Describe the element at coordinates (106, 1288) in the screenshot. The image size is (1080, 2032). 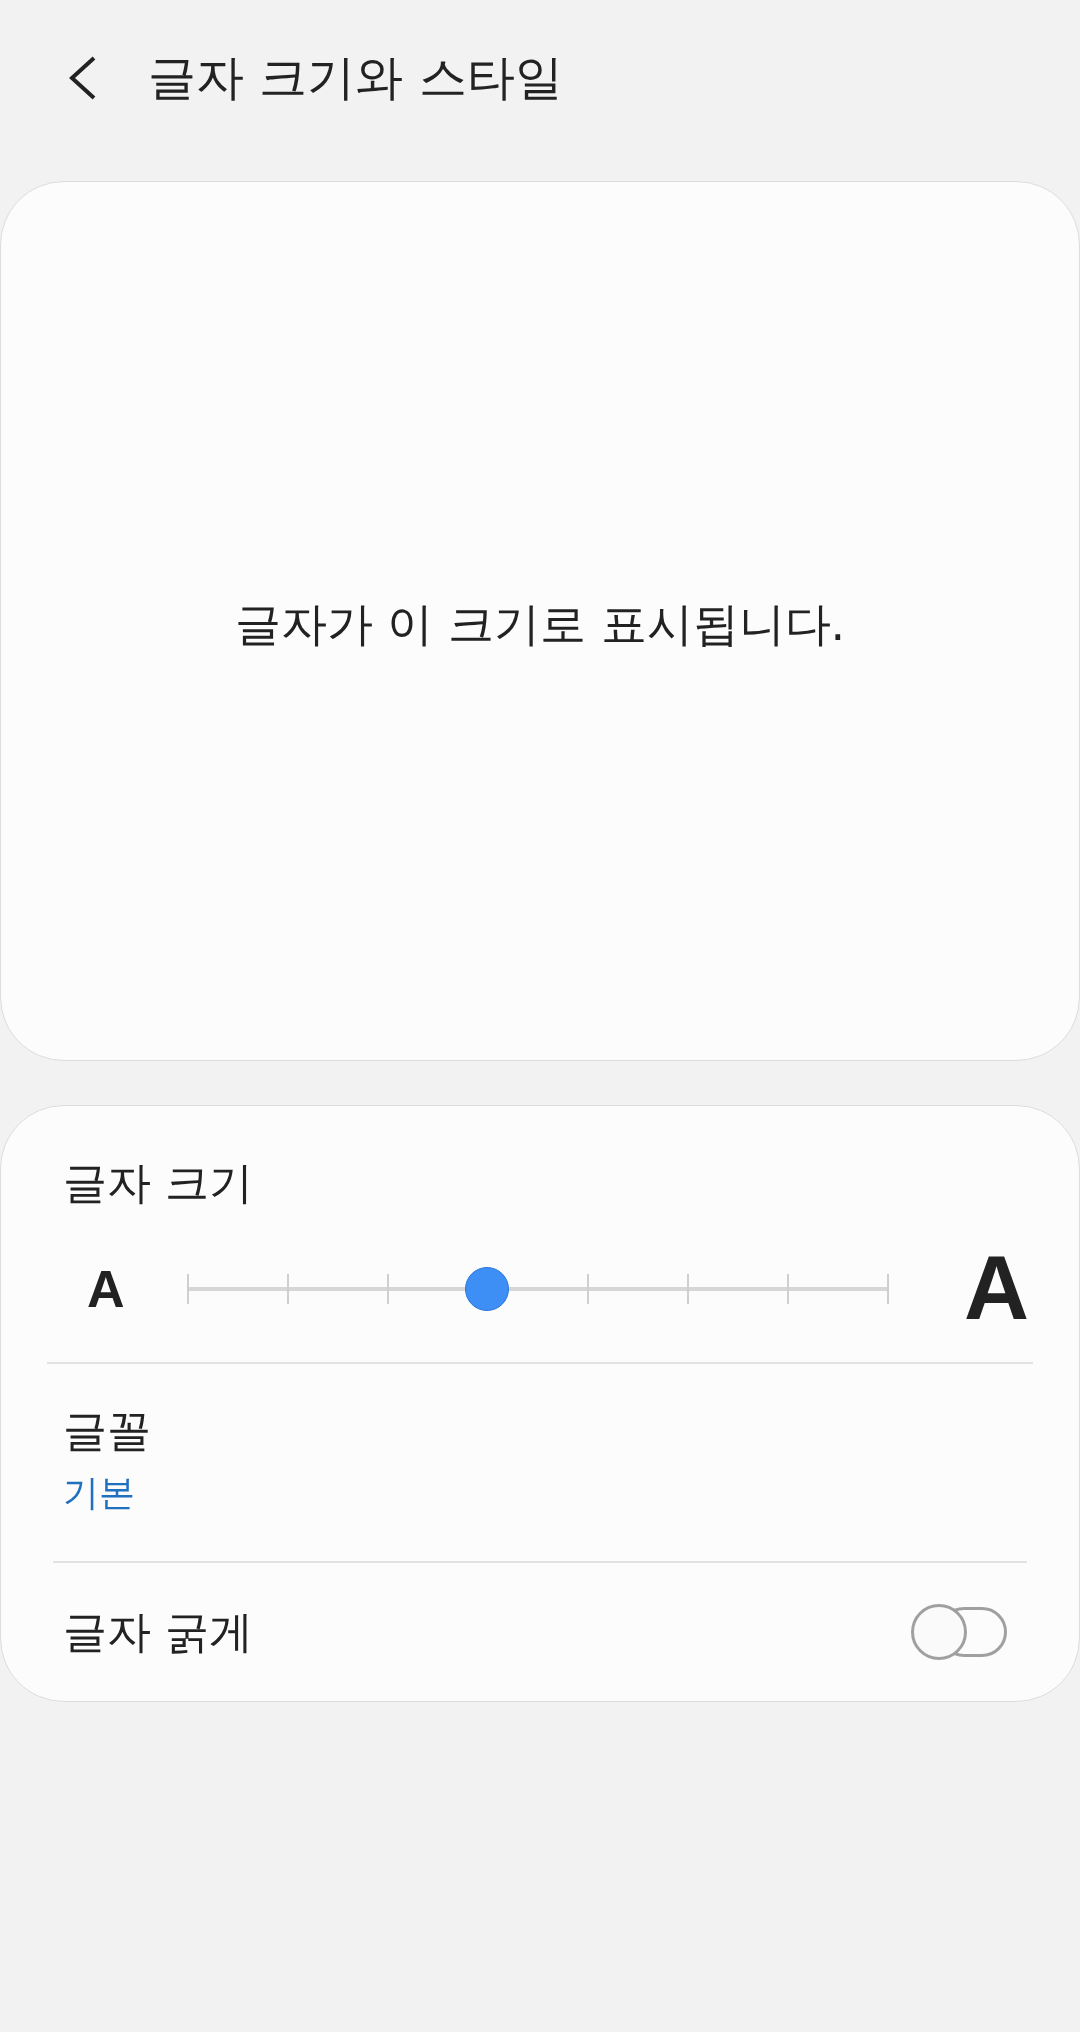
I see `small-glyph: A` at that location.